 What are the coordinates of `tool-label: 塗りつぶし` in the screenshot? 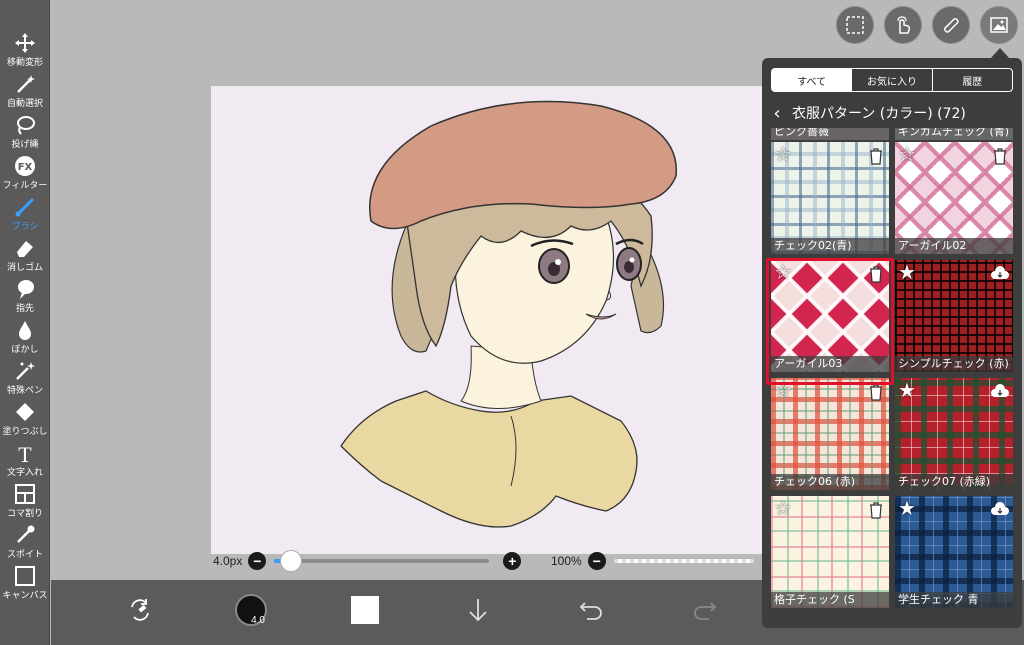 It's located at (25, 432).